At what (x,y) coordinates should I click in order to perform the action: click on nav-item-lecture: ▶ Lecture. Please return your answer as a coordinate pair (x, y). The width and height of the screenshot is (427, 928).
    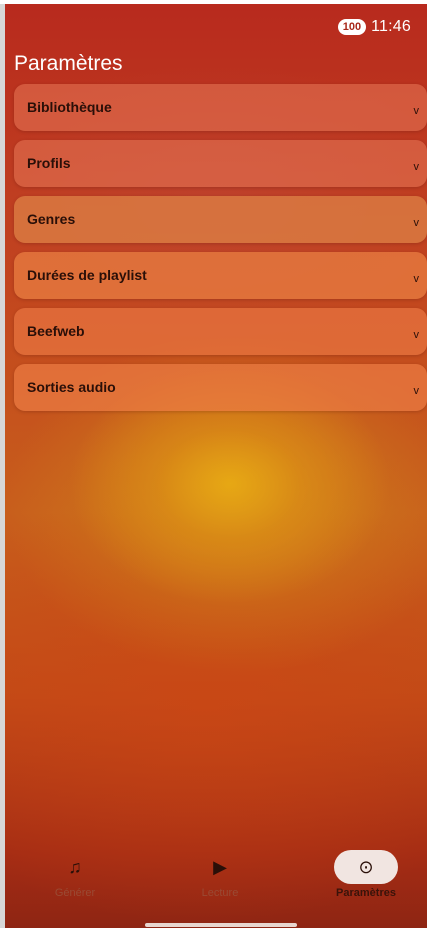
    Looking at the image, I should click on (220, 874).